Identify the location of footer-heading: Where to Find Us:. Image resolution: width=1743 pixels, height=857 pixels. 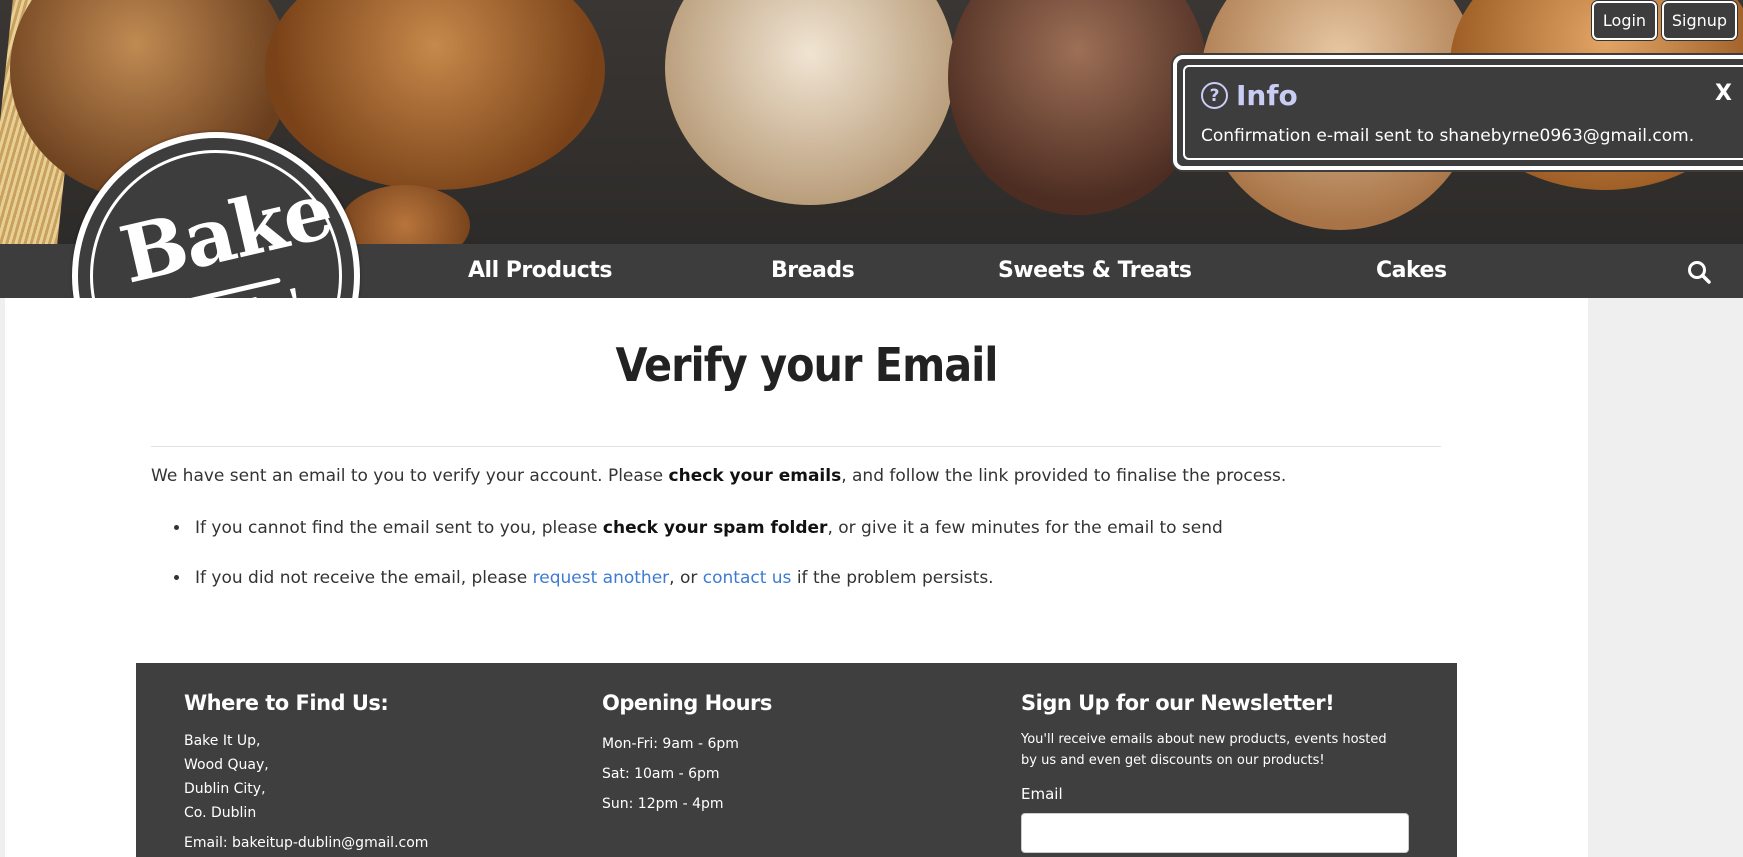
(286, 703).